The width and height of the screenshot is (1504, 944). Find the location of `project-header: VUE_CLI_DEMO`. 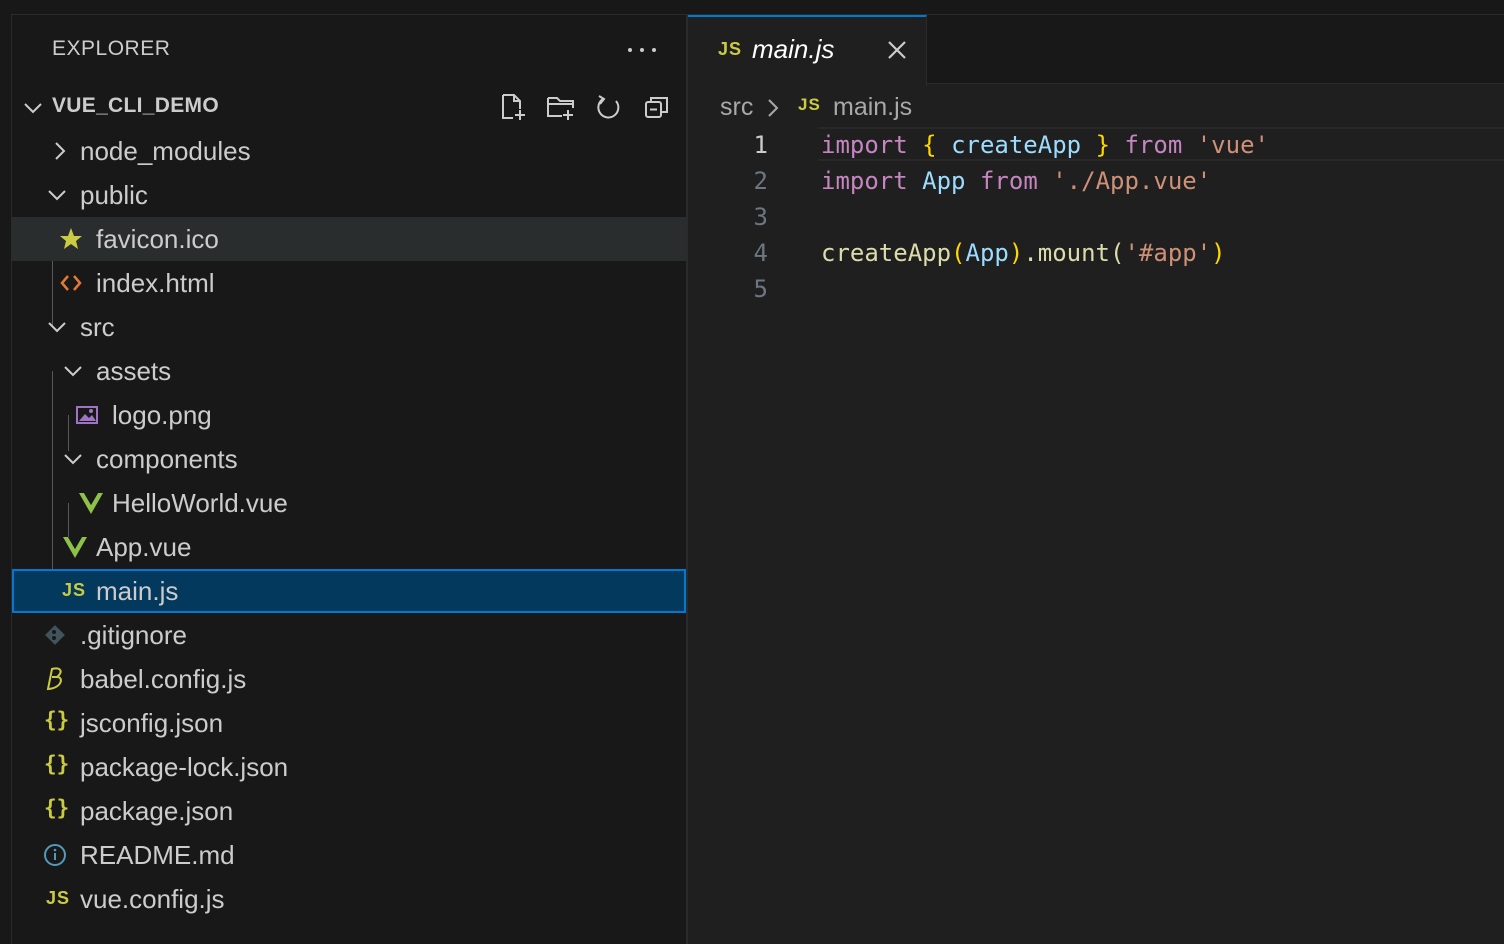

project-header: VUE_CLI_DEMO is located at coordinates (349, 108).